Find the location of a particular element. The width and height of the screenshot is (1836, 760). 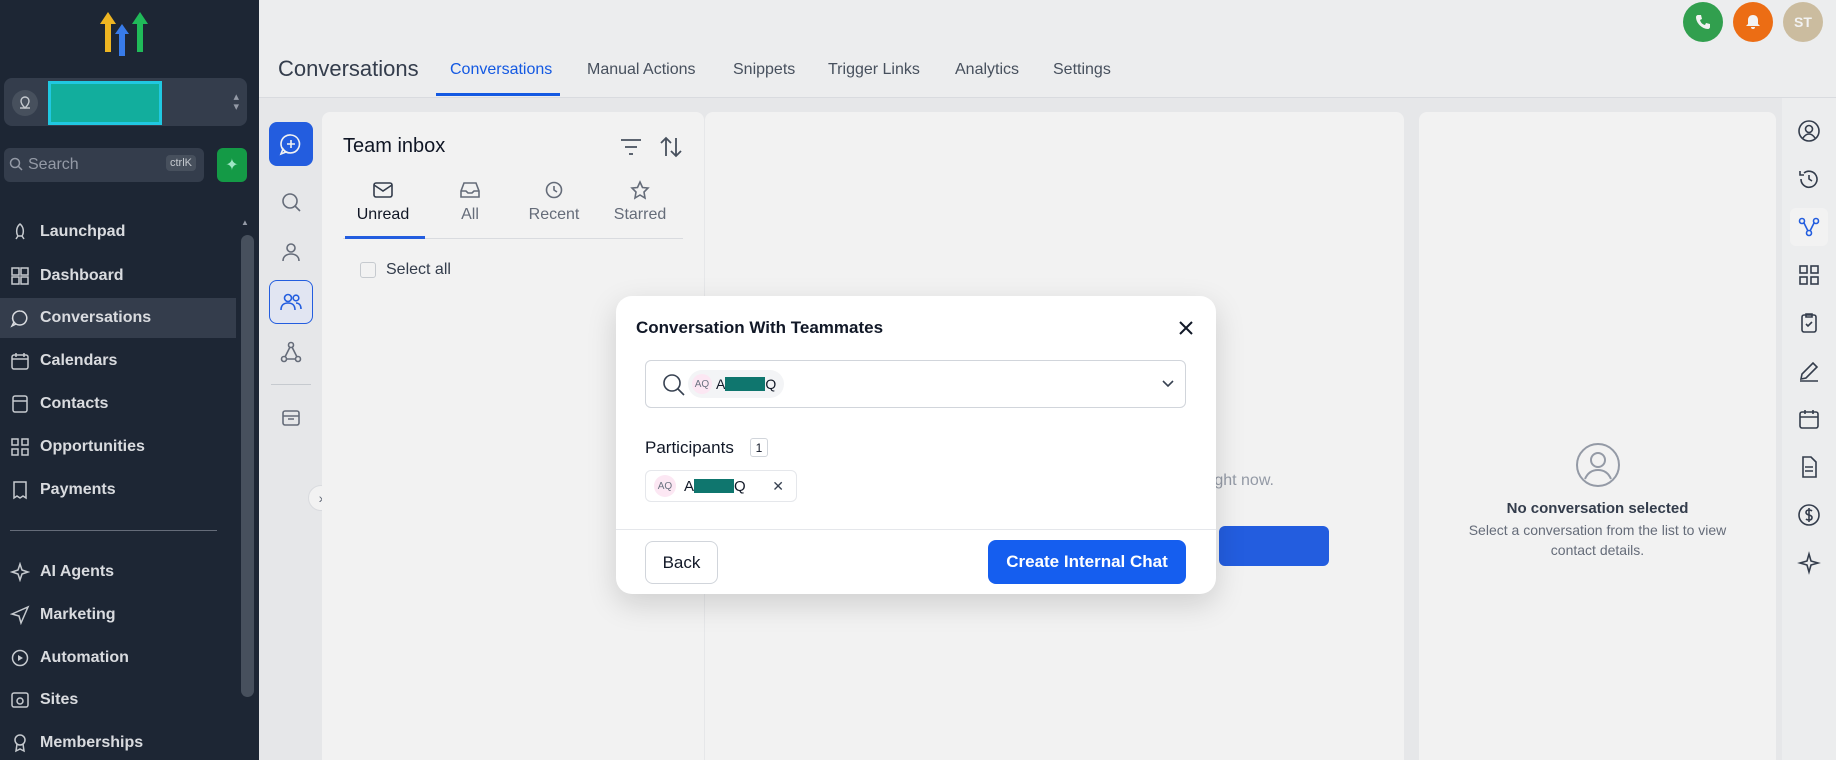

participant-chip: AQ AQ ✕ is located at coordinates (721, 486).